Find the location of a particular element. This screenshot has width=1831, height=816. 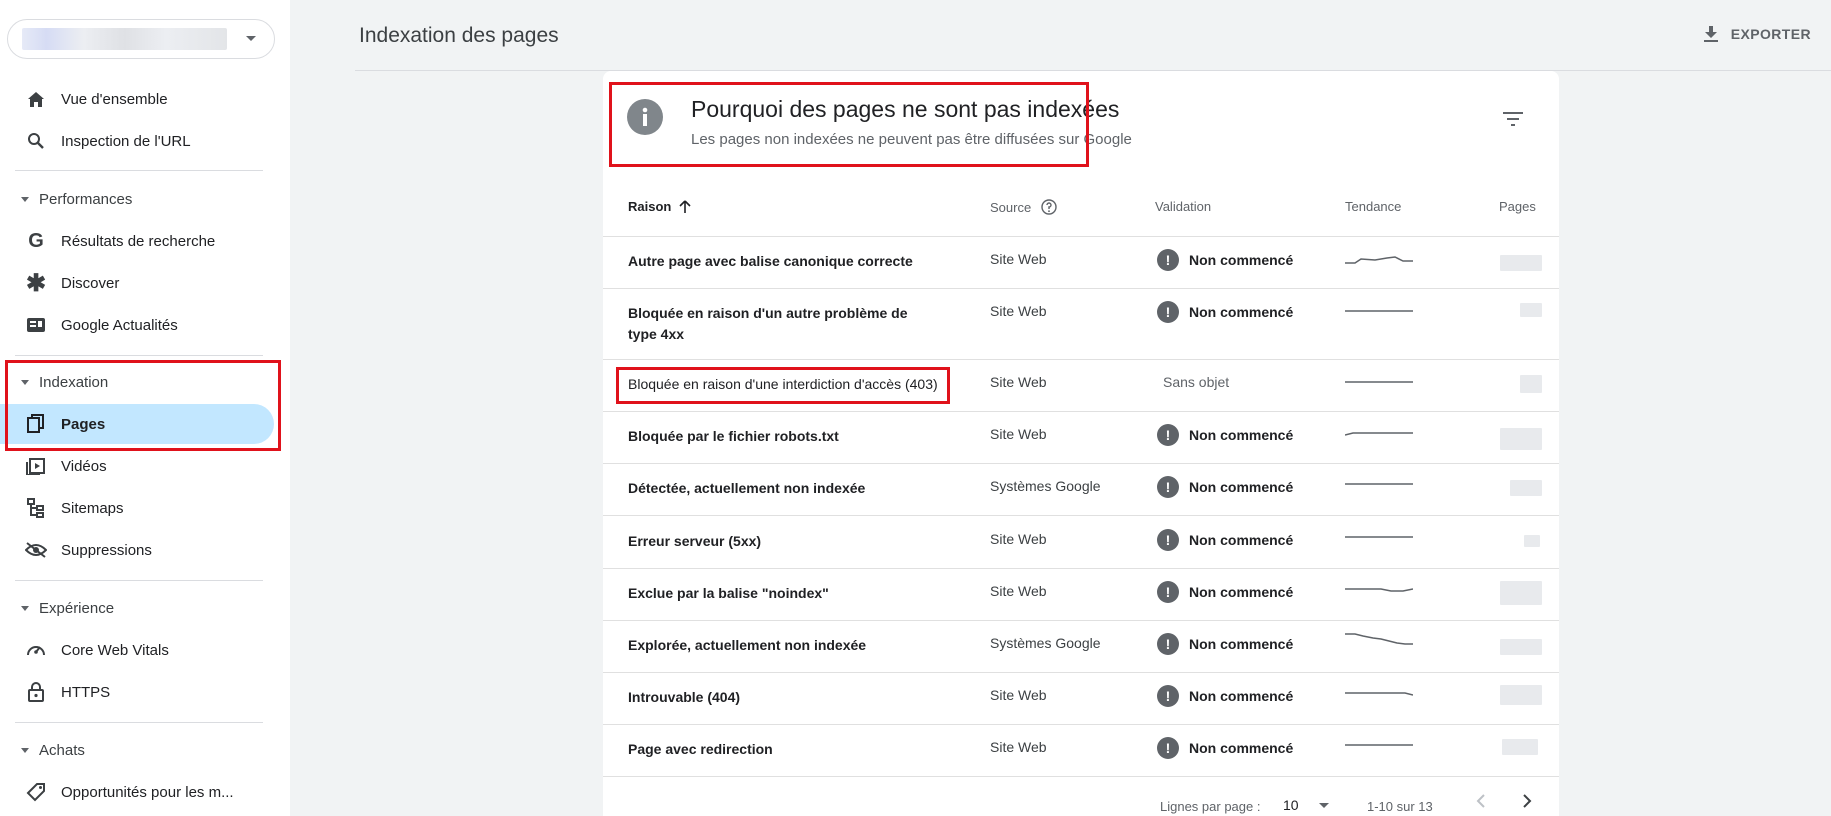

table-divider is located at coordinates (1081, 236).